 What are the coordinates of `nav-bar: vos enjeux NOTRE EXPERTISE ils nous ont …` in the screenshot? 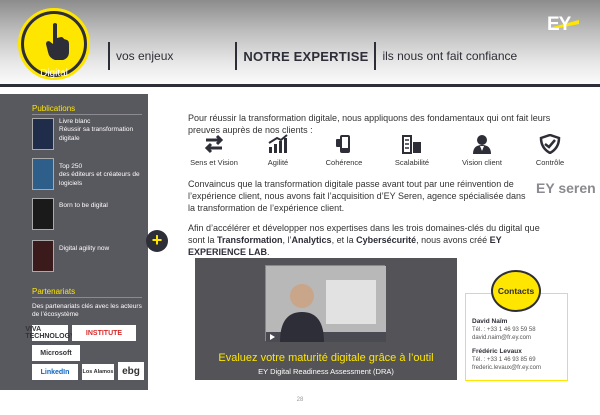 It's located at (315, 56).